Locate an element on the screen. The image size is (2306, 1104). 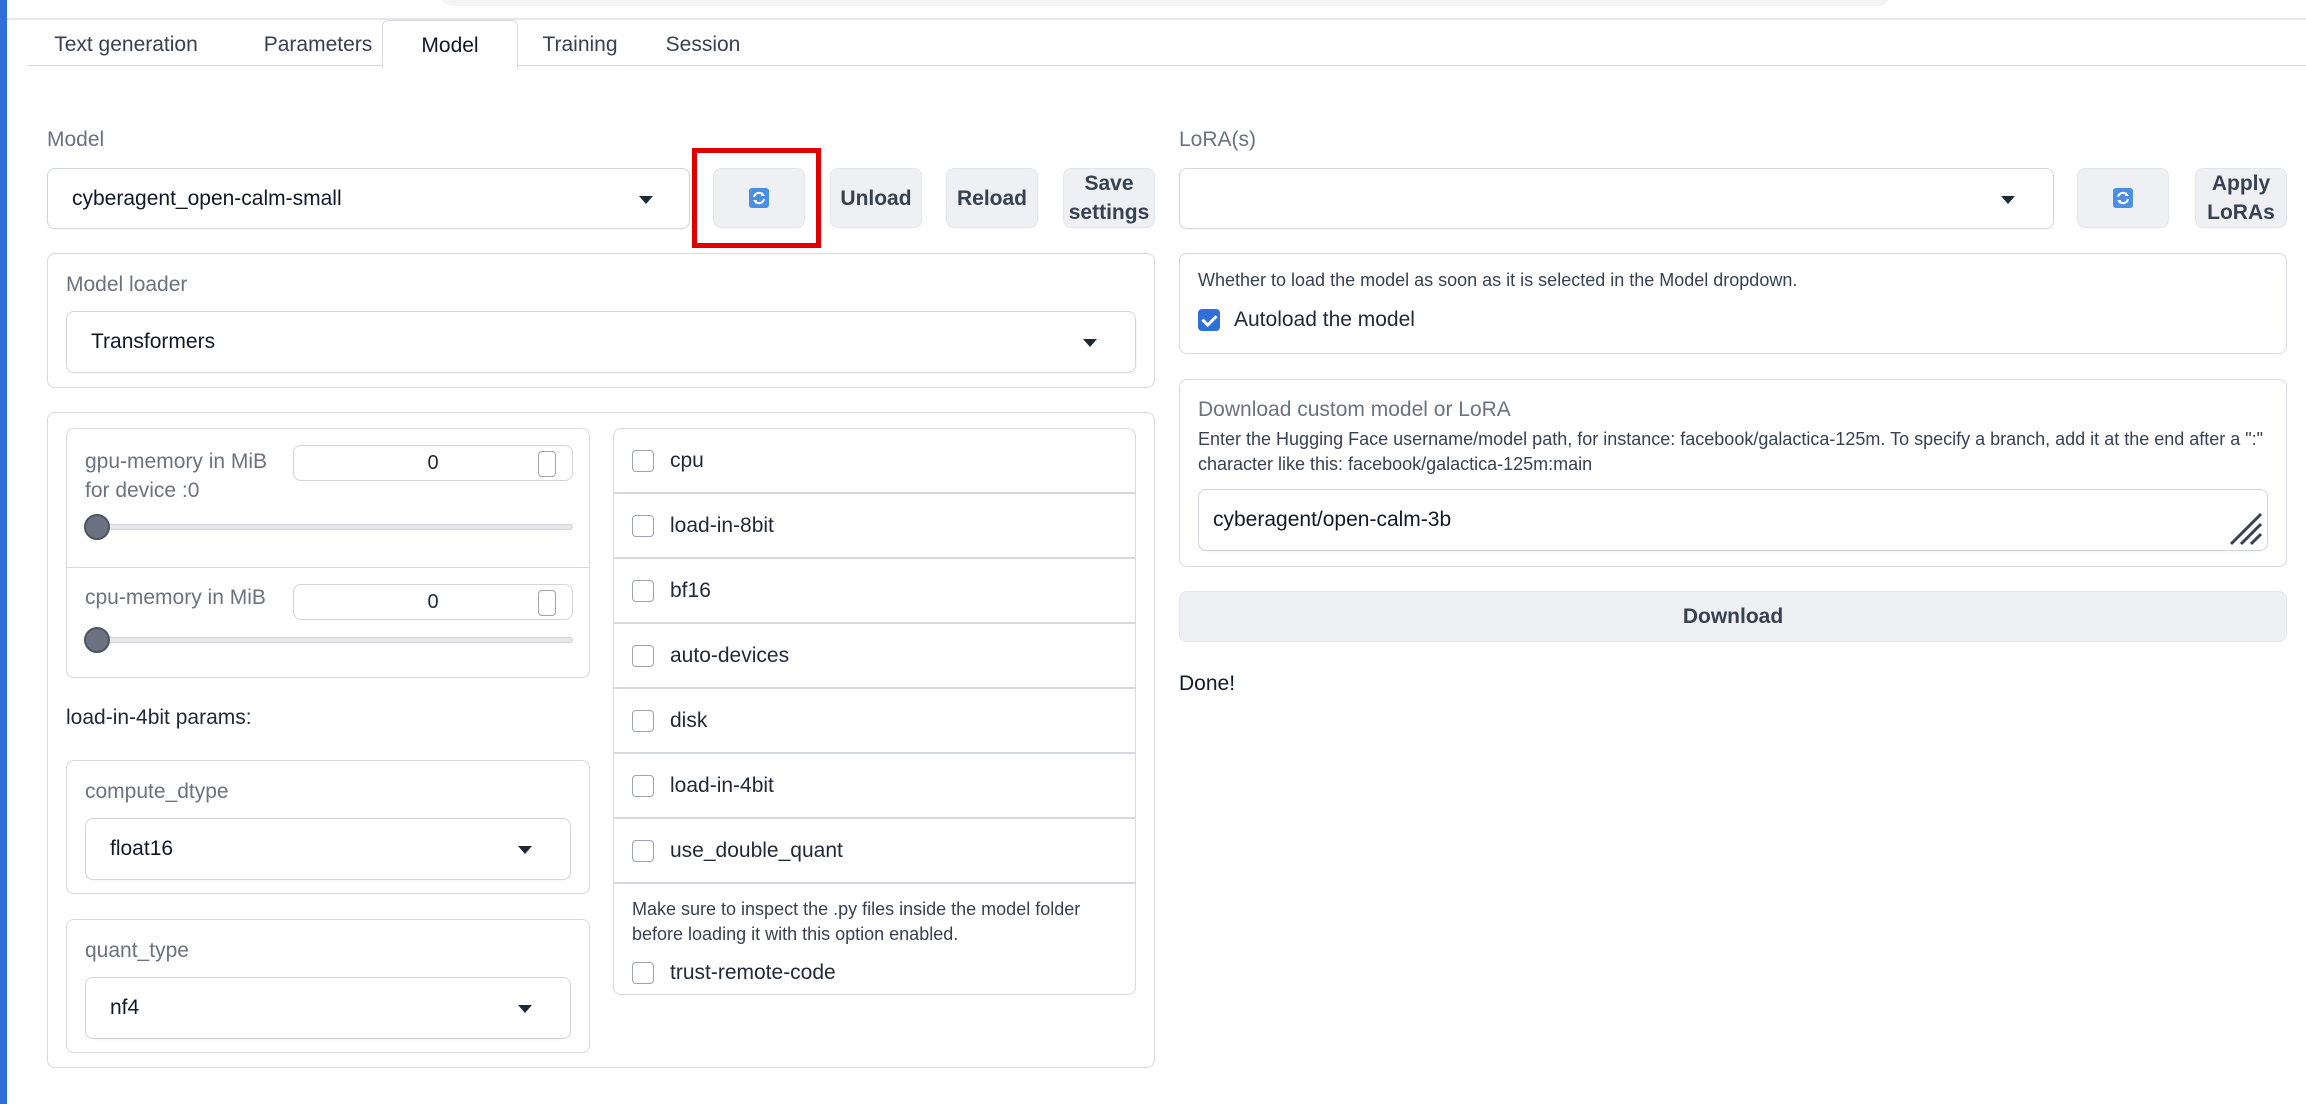
checkbox-disk: disk is located at coordinates (874, 721).